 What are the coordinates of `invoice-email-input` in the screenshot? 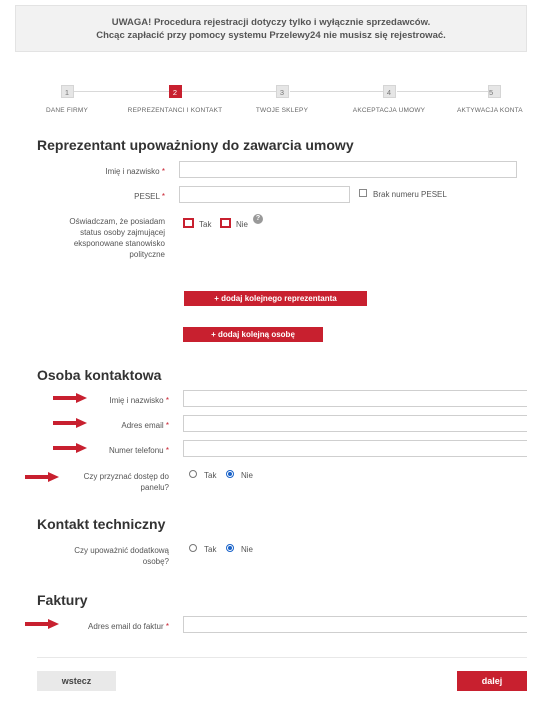 It's located at (355, 624).